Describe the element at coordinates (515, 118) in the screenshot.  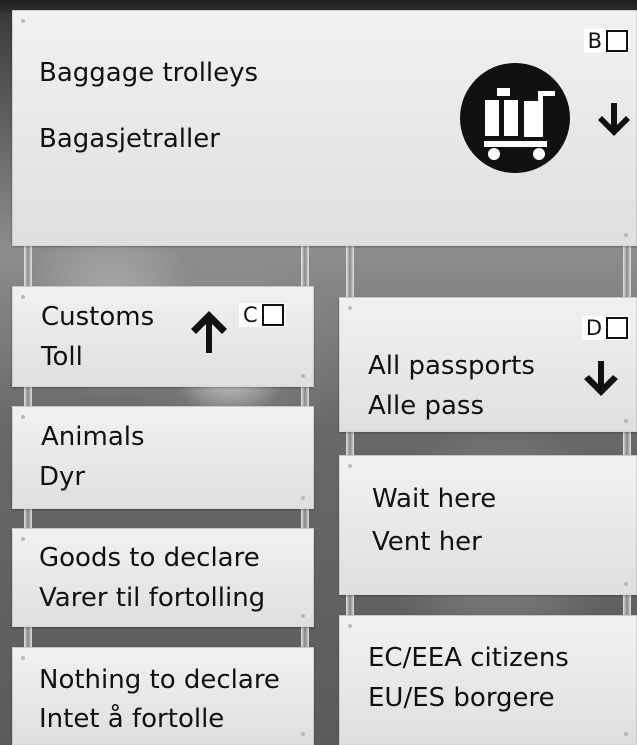
I see `baggage-trolley-icon` at that location.